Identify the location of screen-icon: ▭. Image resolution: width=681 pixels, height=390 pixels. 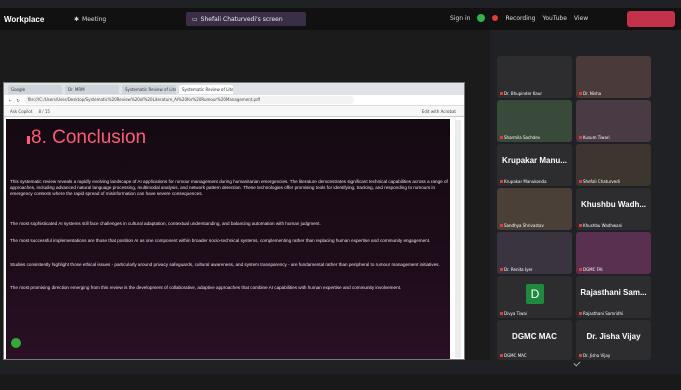
(195, 19).